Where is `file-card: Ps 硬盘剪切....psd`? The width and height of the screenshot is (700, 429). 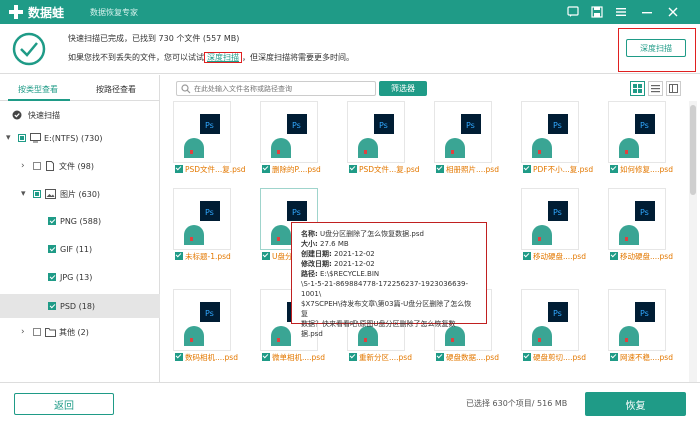 file-card: Ps 硬盘剪切....psd is located at coordinates (549, 334).